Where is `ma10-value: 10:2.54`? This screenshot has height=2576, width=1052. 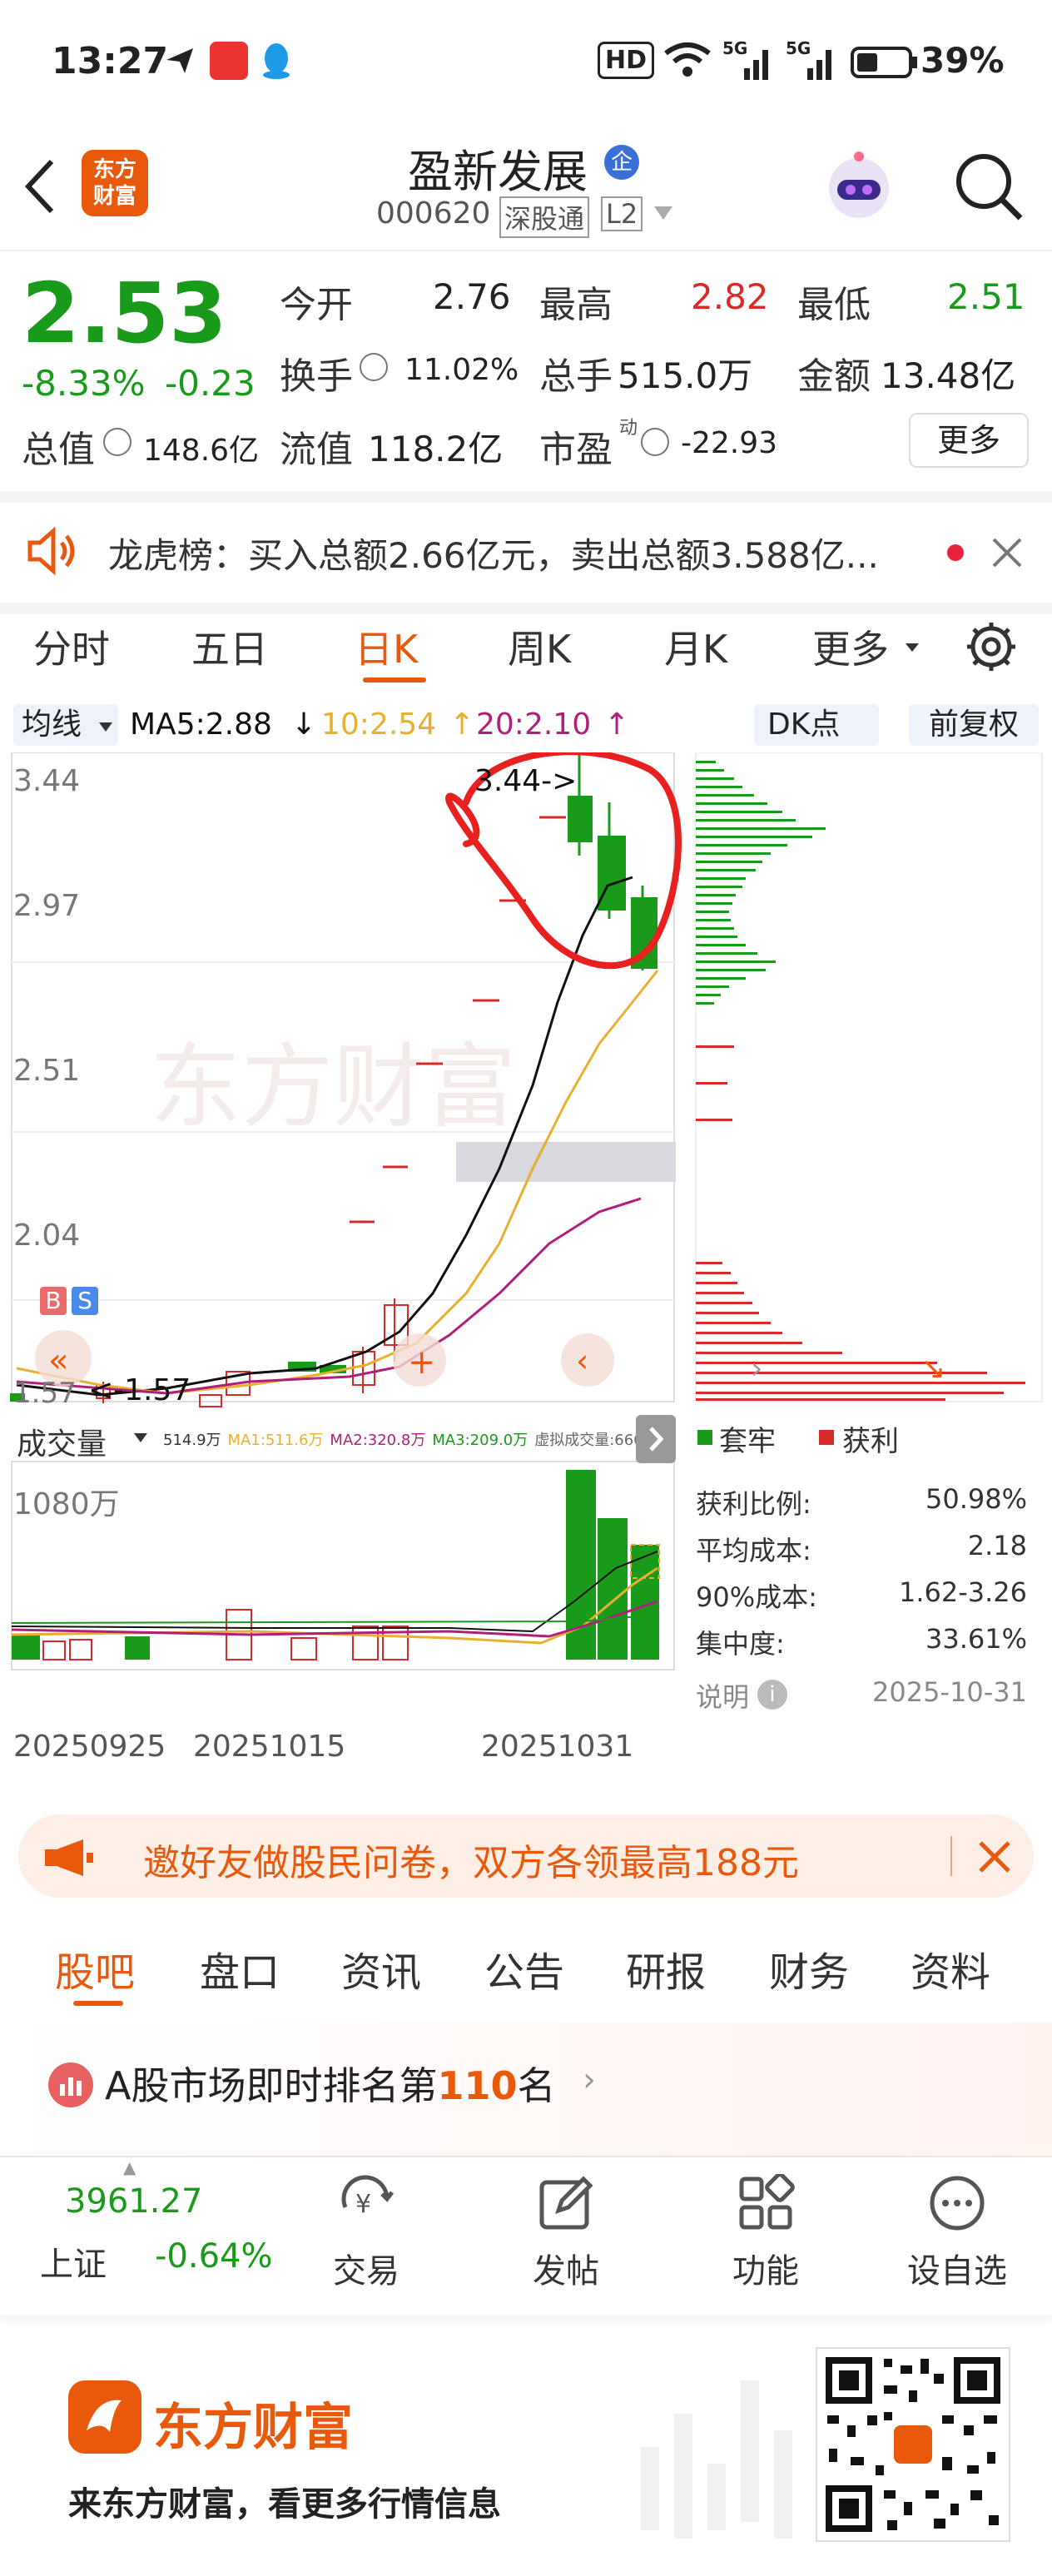
ma10-value: 10:2.54 is located at coordinates (379, 724).